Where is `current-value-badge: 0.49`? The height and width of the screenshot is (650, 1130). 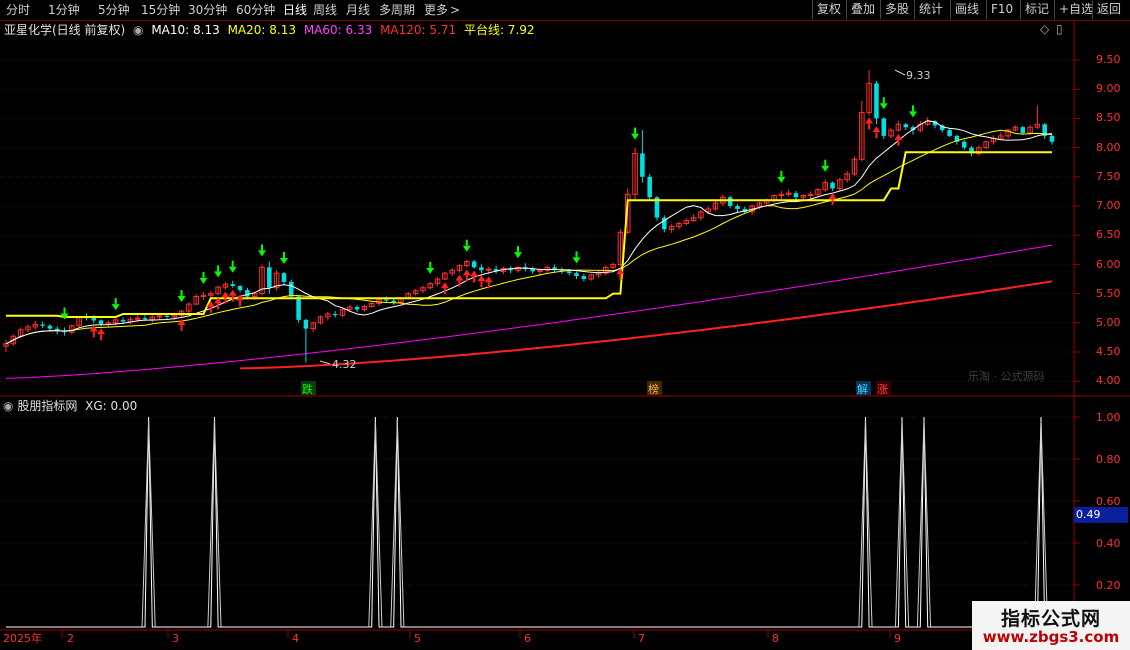
current-value-badge: 0.49 is located at coordinates (1101, 515).